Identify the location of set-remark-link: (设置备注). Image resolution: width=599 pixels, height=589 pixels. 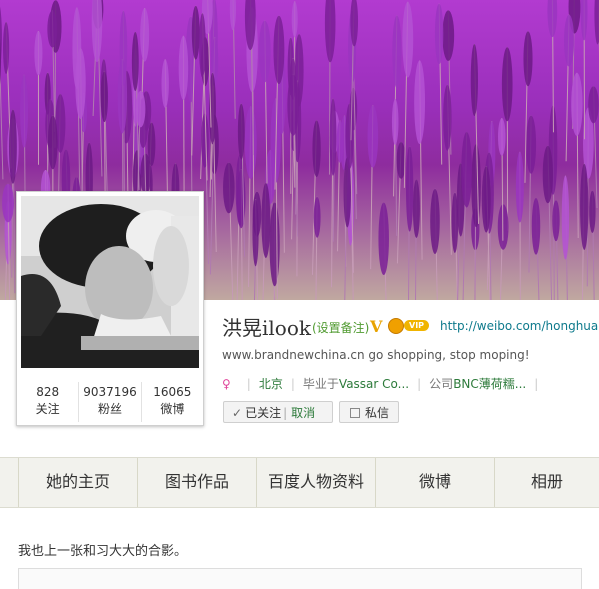
(340, 327).